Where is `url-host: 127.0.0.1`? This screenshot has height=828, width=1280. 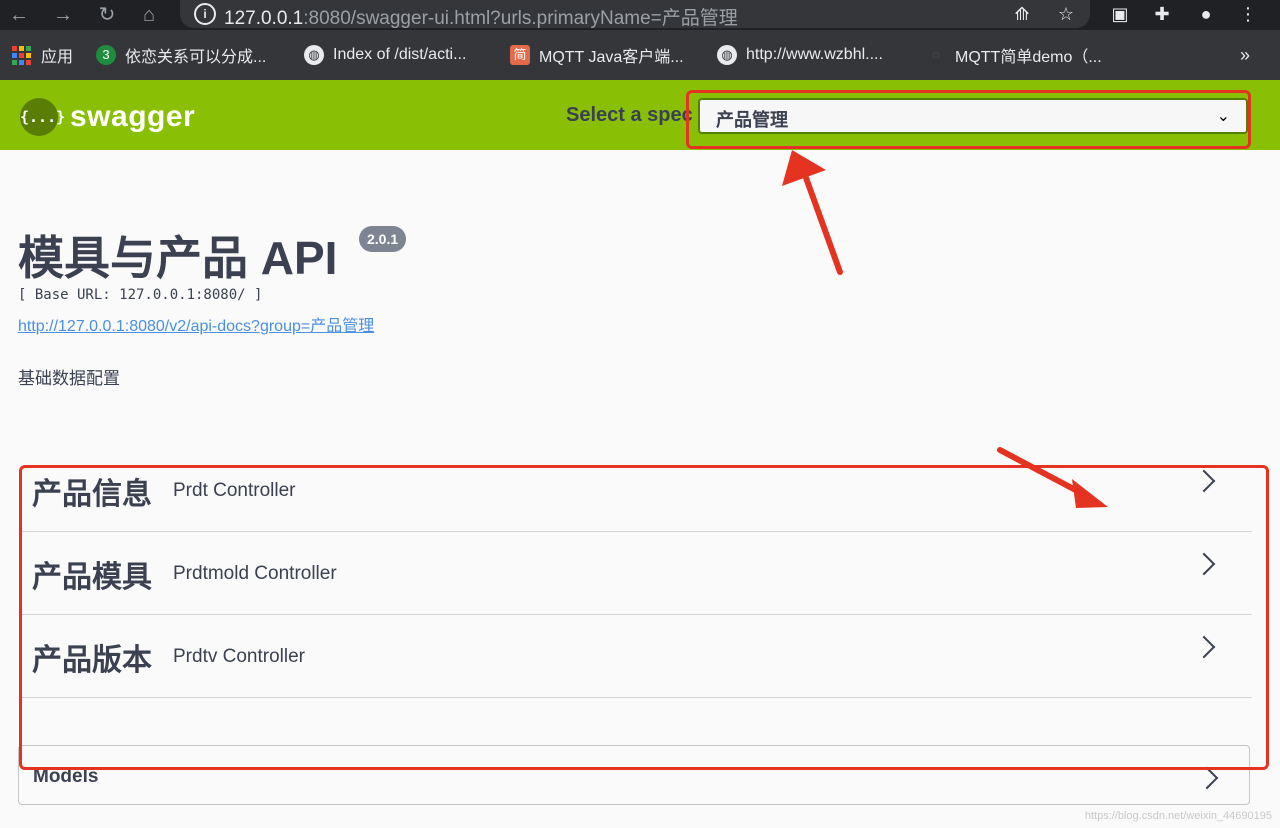 url-host: 127.0.0.1 is located at coordinates (264, 18).